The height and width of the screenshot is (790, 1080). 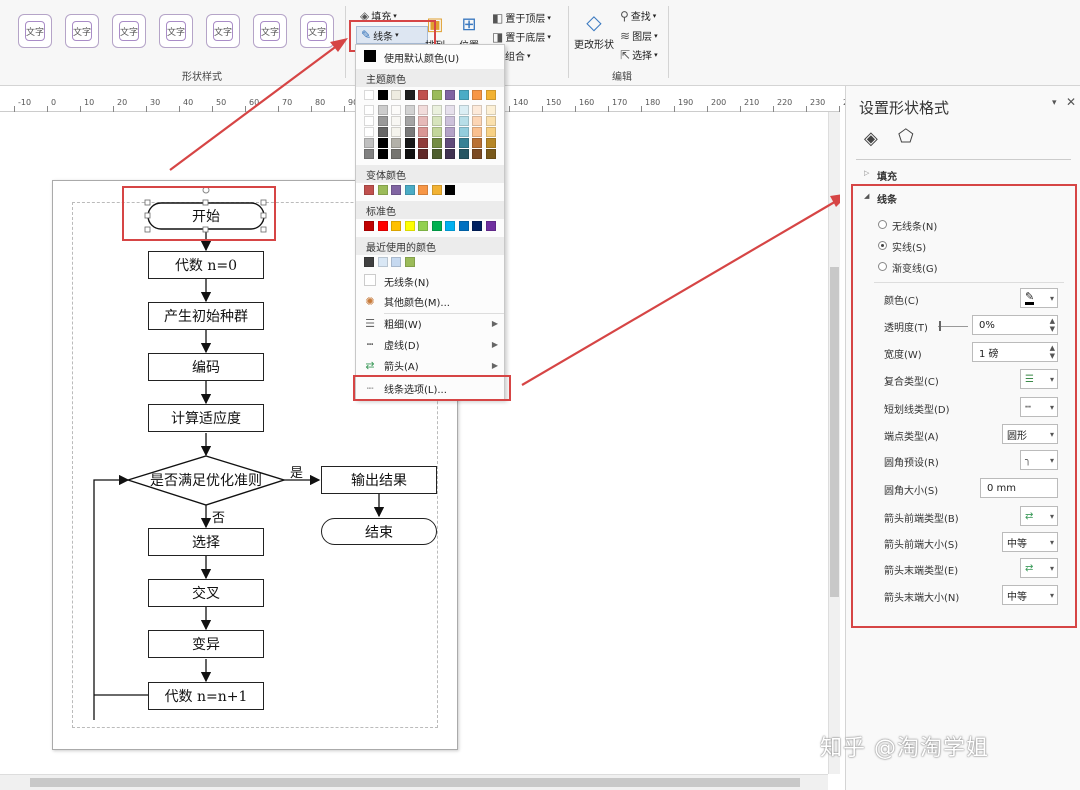 What do you see at coordinates (431, 365) in the screenshot?
I see `arrows-item: ⇄ 箭头(A) ▶` at bounding box center [431, 365].